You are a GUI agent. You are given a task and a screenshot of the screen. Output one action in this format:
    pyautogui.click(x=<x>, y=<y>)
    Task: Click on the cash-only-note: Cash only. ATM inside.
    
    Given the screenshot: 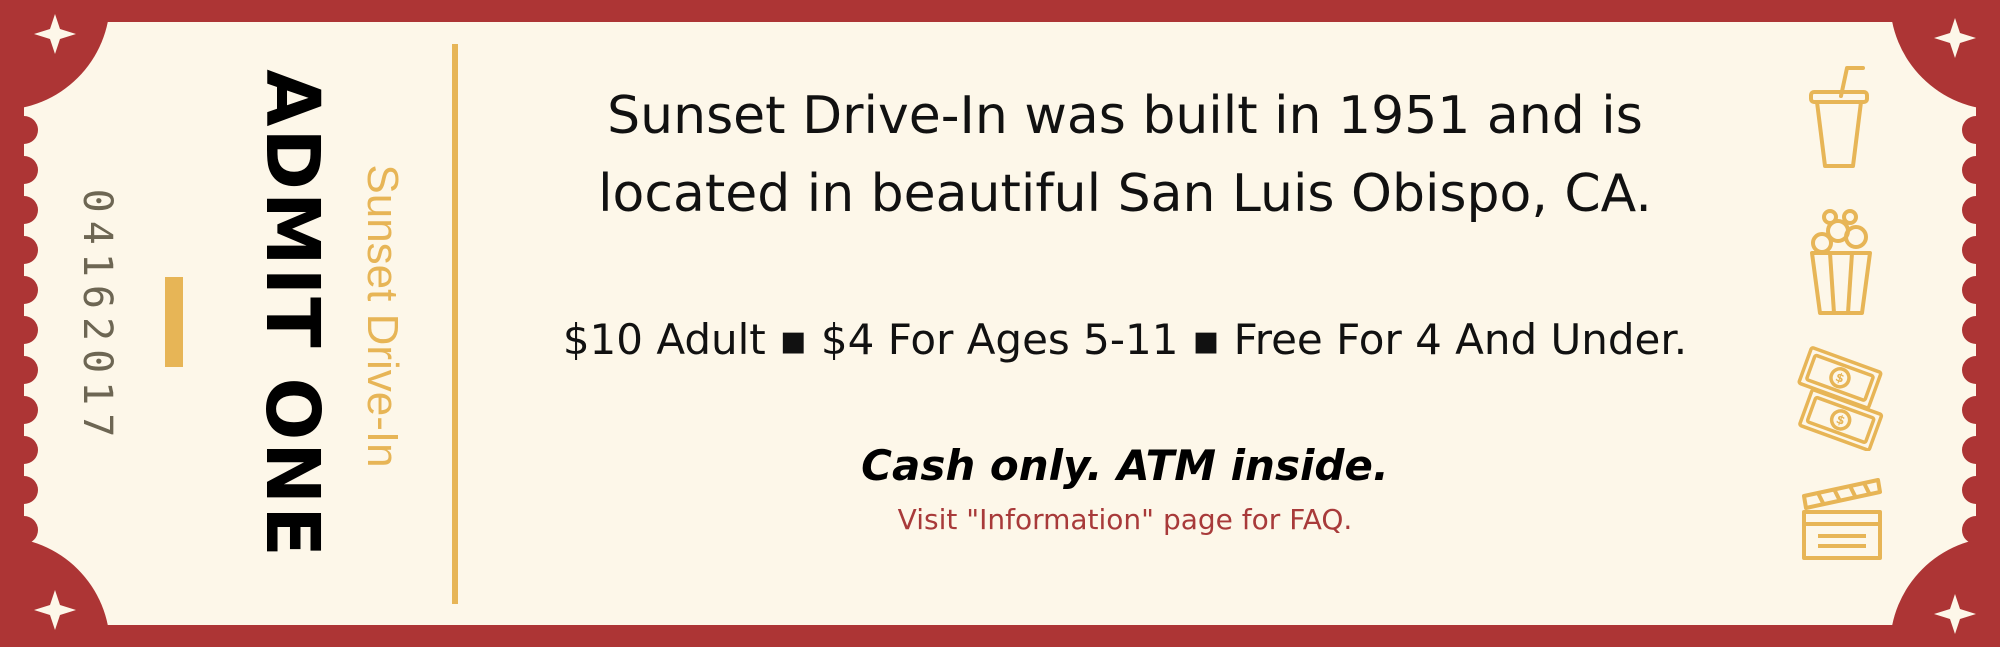 What is the action you would take?
    pyautogui.click(x=1125, y=465)
    